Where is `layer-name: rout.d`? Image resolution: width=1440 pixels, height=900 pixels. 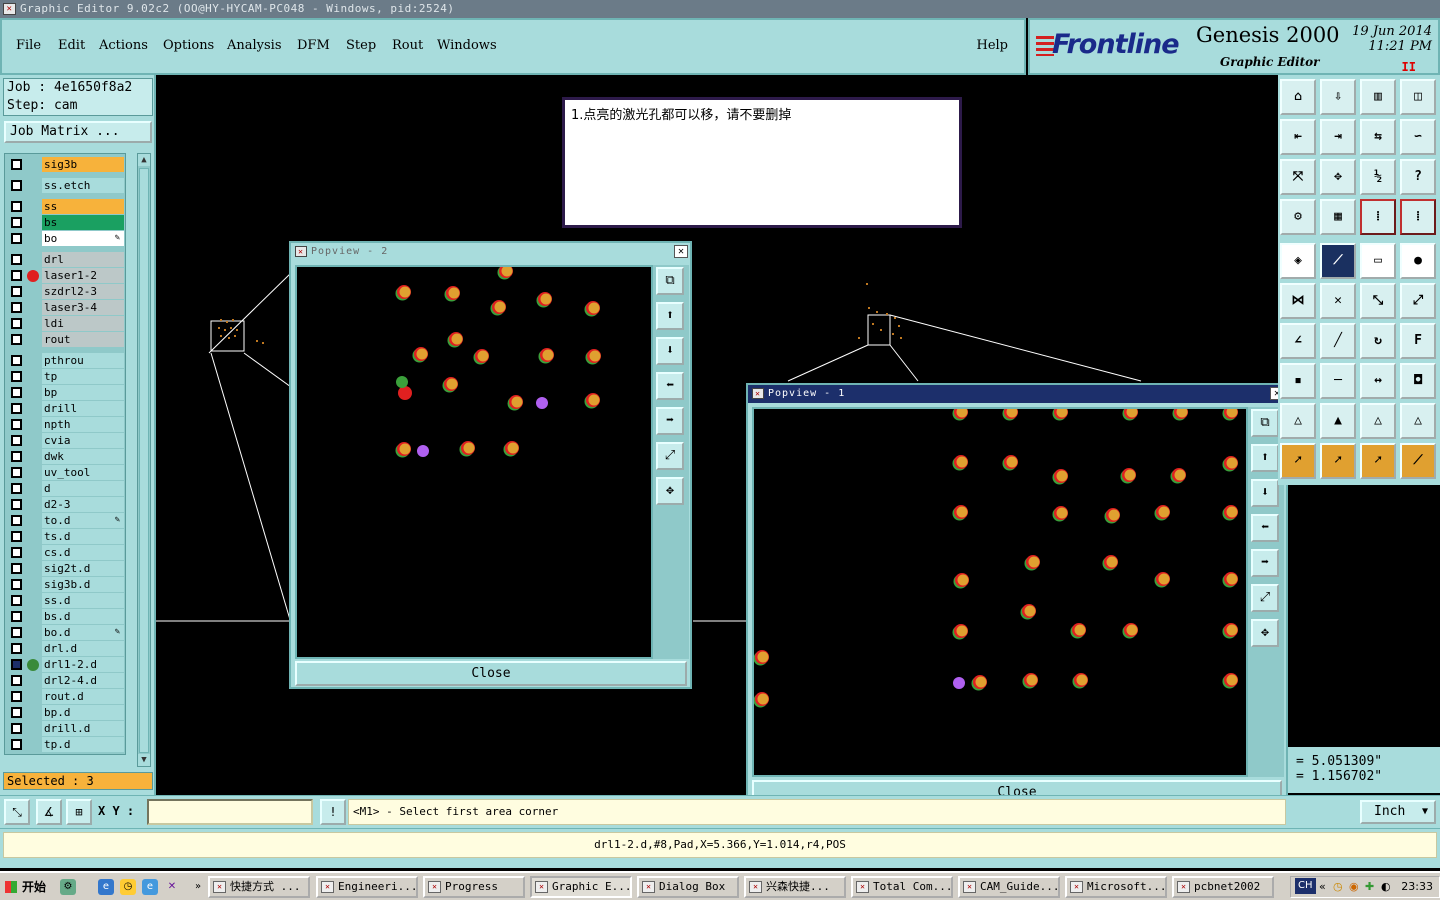
layer-name: rout.d is located at coordinates (83, 696).